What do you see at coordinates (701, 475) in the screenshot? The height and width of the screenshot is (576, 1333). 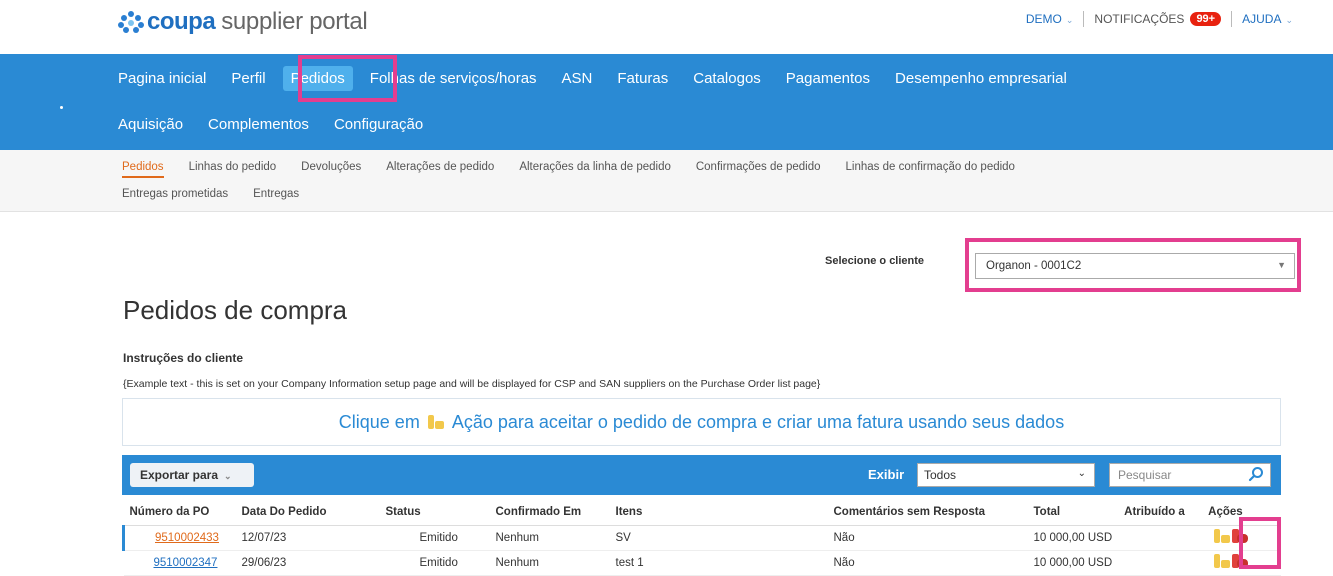 I see `table-toolbar: Exportar para ⌄ Exibir Todos ⌄ Pesquisar` at bounding box center [701, 475].